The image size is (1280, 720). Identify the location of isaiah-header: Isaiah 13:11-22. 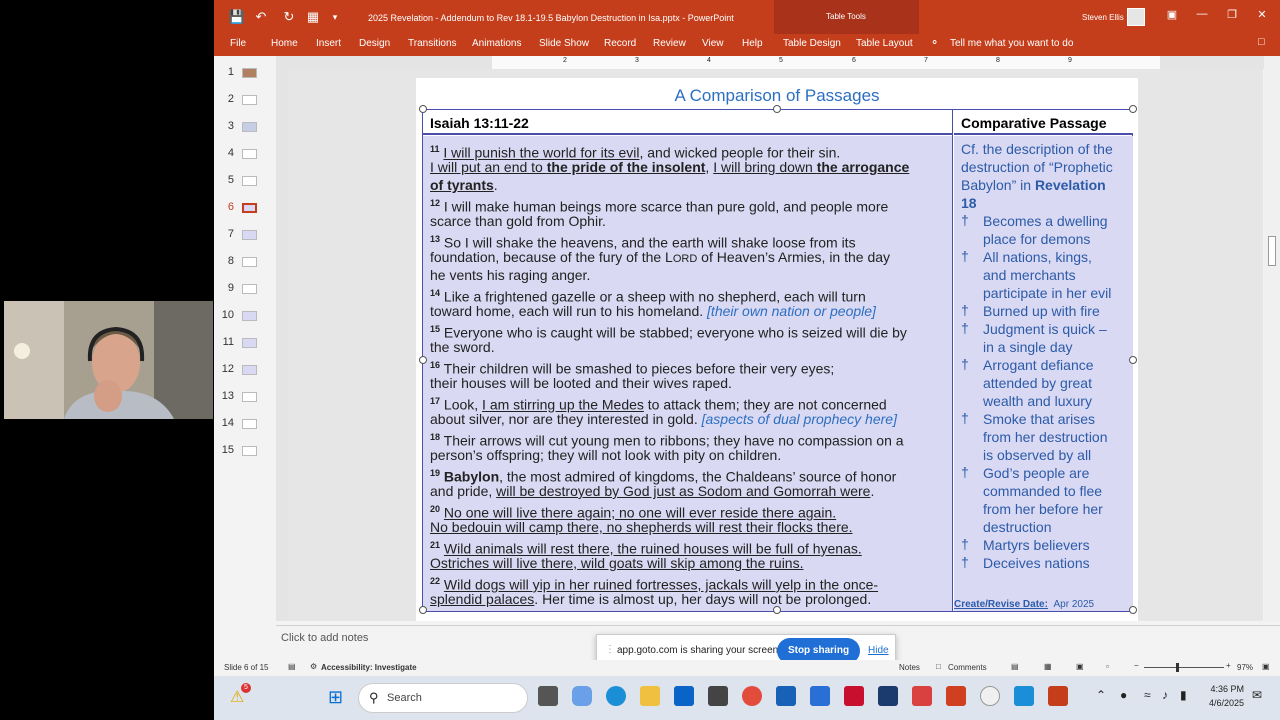
(687, 122).